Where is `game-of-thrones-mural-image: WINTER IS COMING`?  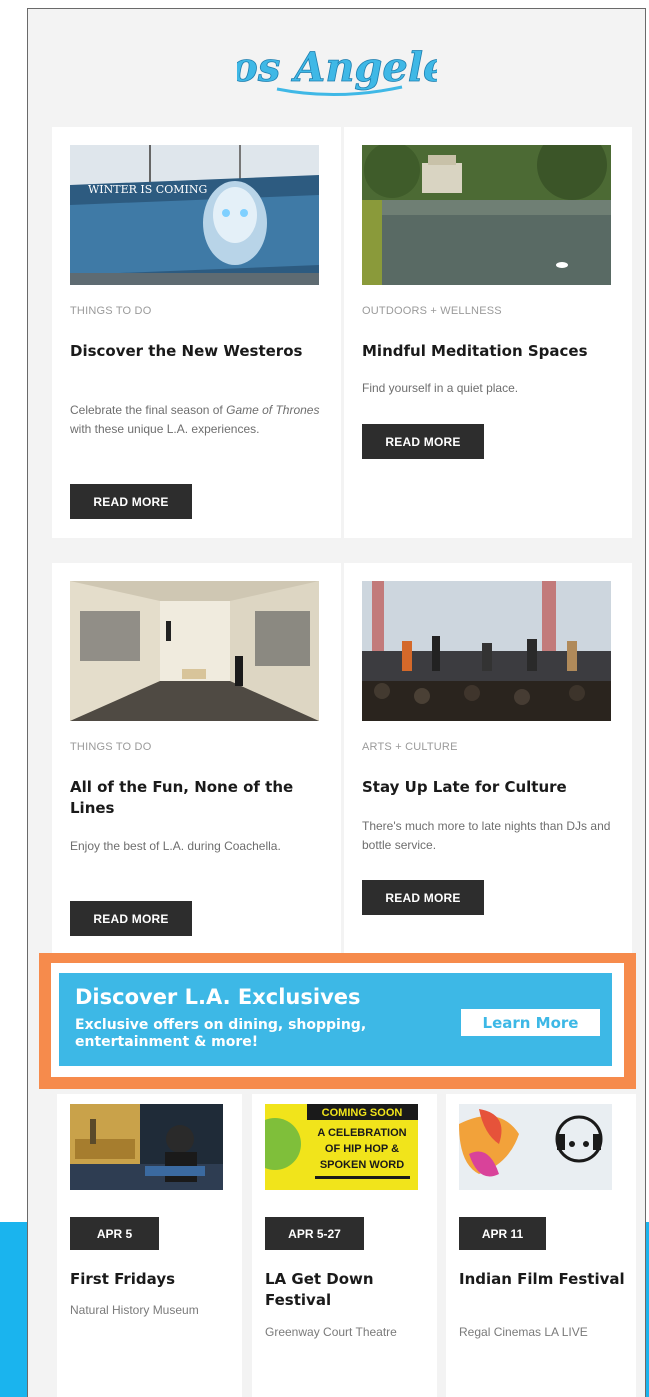
game-of-thrones-mural-image: WINTER IS COMING is located at coordinates (194, 215).